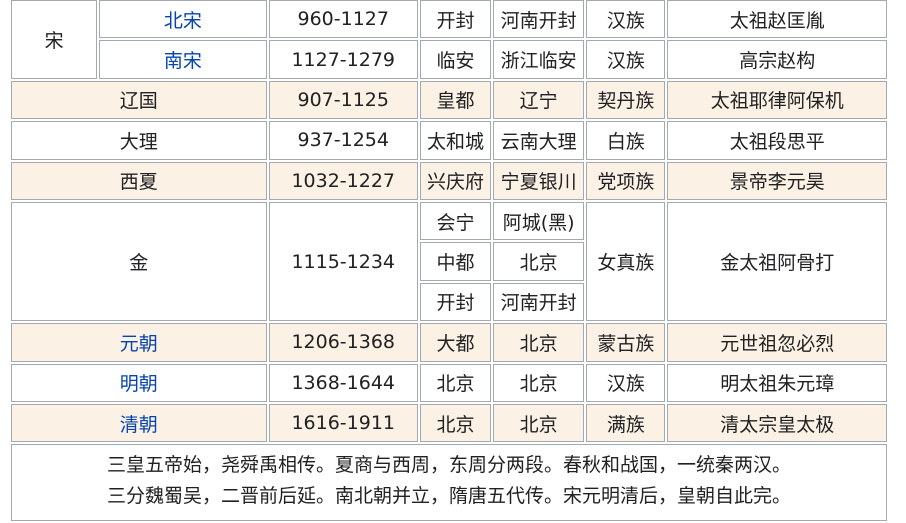 The height and width of the screenshot is (523, 906). What do you see at coordinates (539, 140) in the screenshot?
I see `dynasty-modern-place: 云南大理` at bounding box center [539, 140].